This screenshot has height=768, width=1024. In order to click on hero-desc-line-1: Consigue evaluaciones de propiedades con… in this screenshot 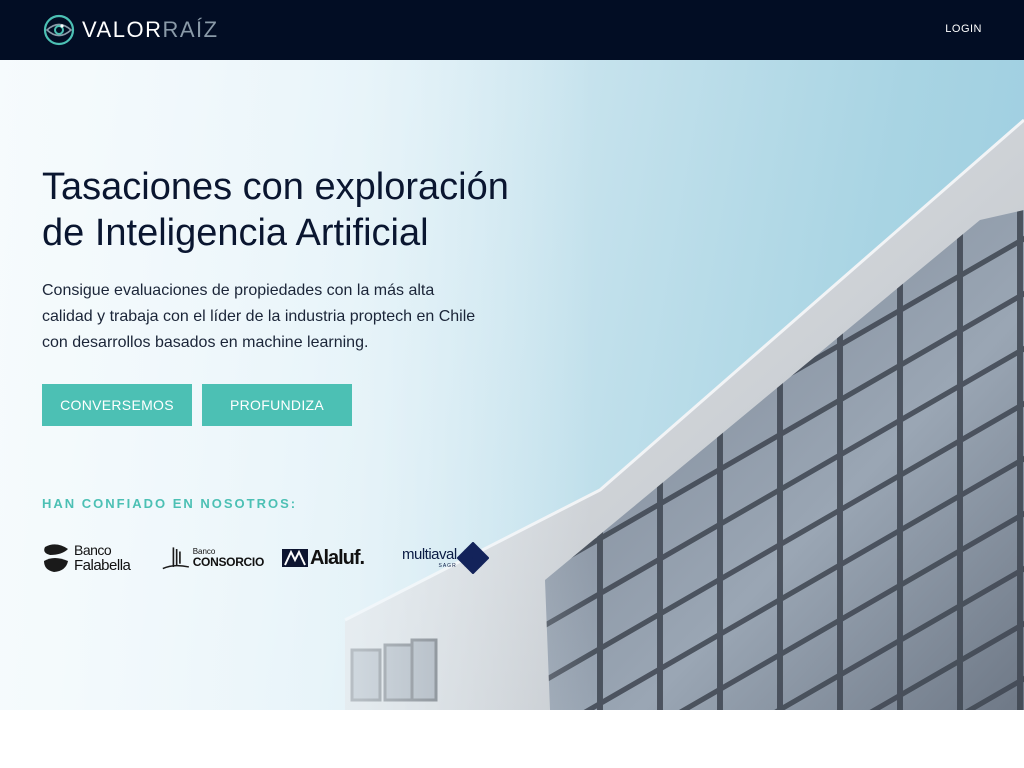, I will do `click(238, 290)`.